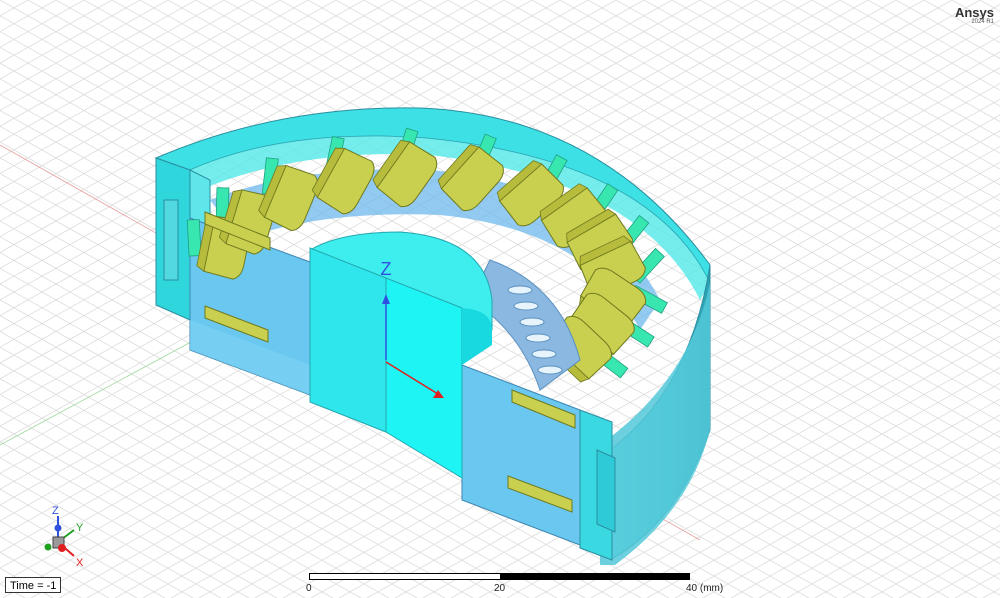  Describe the element at coordinates (64, 537) in the screenshot. I see `orientation-triad: Z Y X` at that location.